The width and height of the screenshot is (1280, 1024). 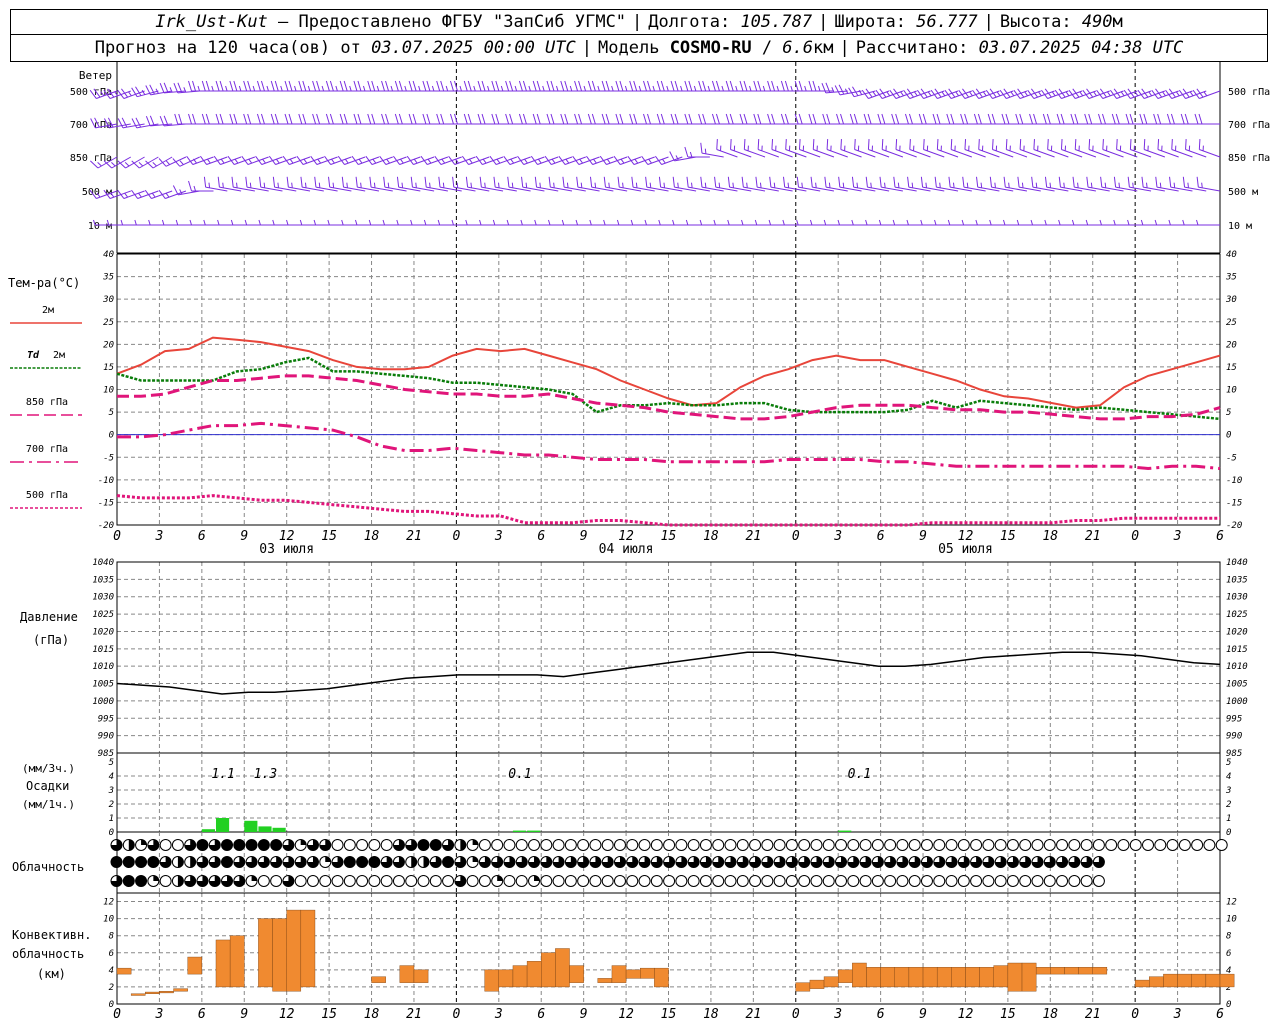 What do you see at coordinates (51, 640) in the screenshot?
I see `pressure-unit-label: (гПа)` at bounding box center [51, 640].